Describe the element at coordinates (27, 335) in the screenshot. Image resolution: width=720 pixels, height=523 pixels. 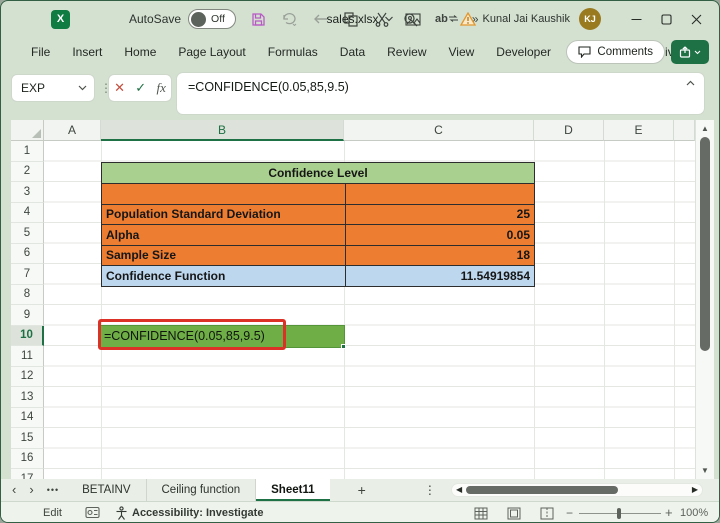
I see `row-header-10: 10` at that location.